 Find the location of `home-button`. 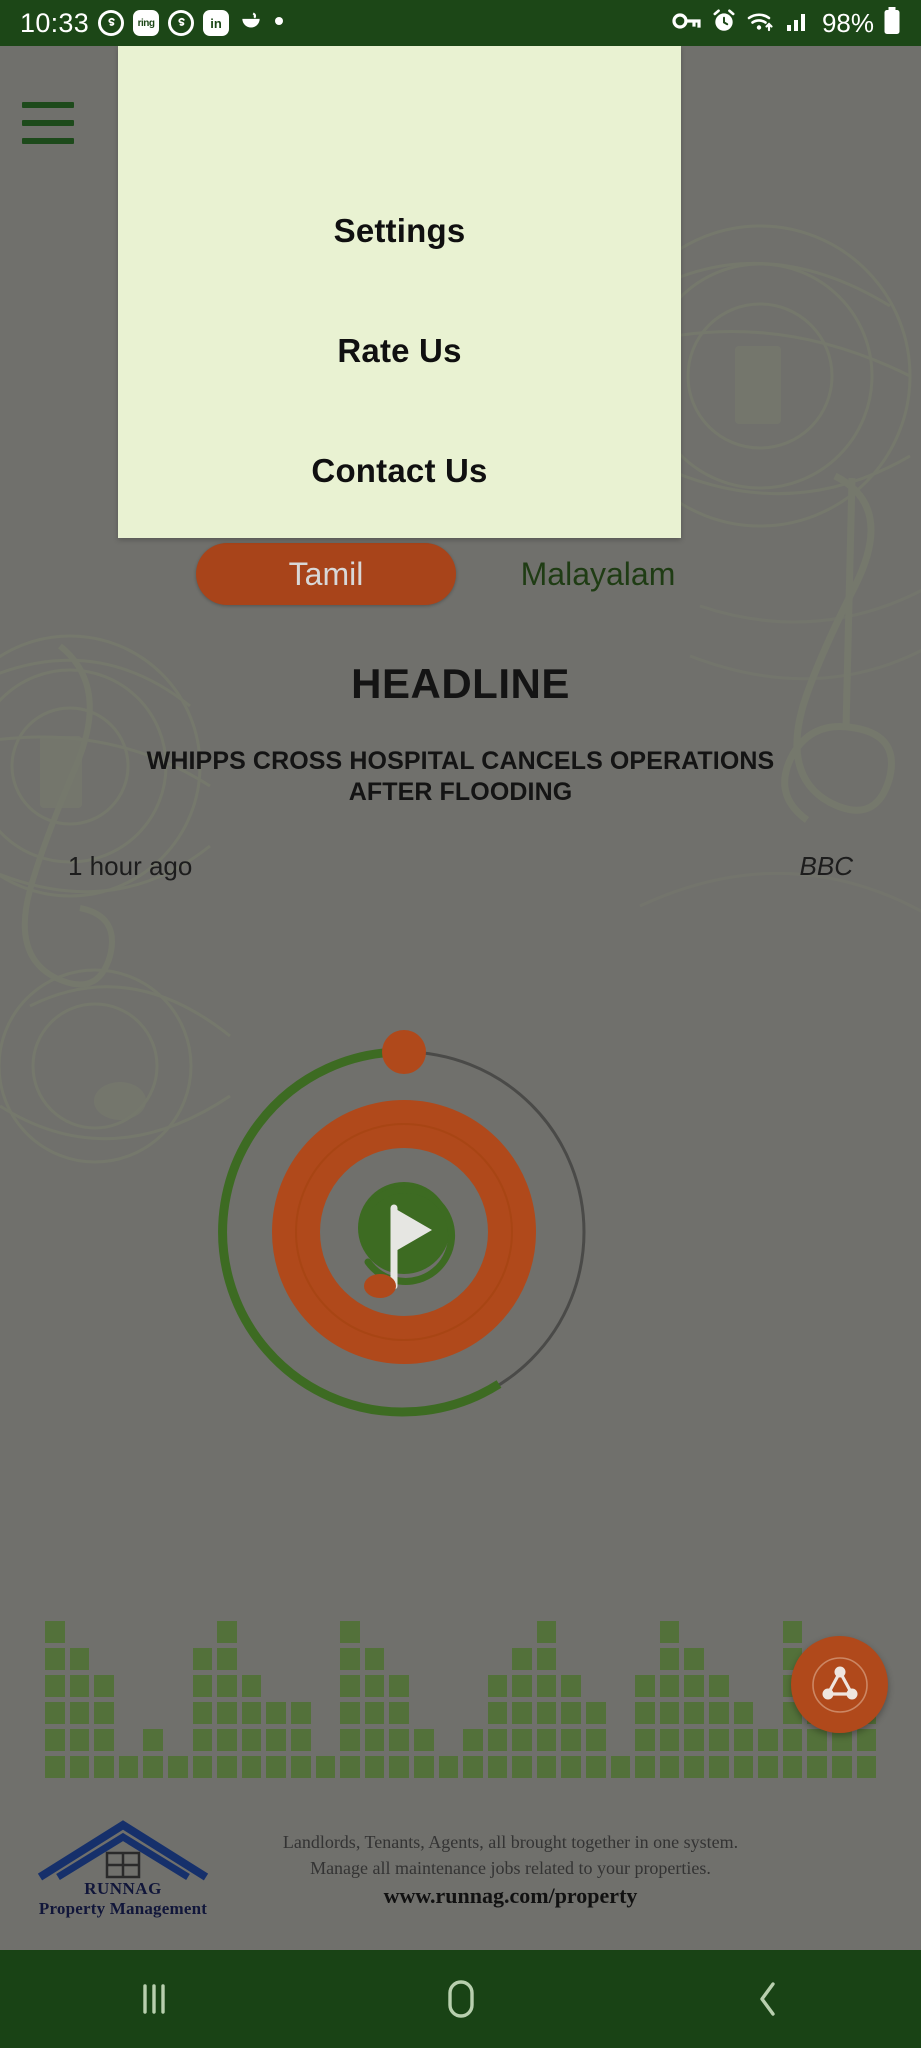

home-button is located at coordinates (460, 1999).